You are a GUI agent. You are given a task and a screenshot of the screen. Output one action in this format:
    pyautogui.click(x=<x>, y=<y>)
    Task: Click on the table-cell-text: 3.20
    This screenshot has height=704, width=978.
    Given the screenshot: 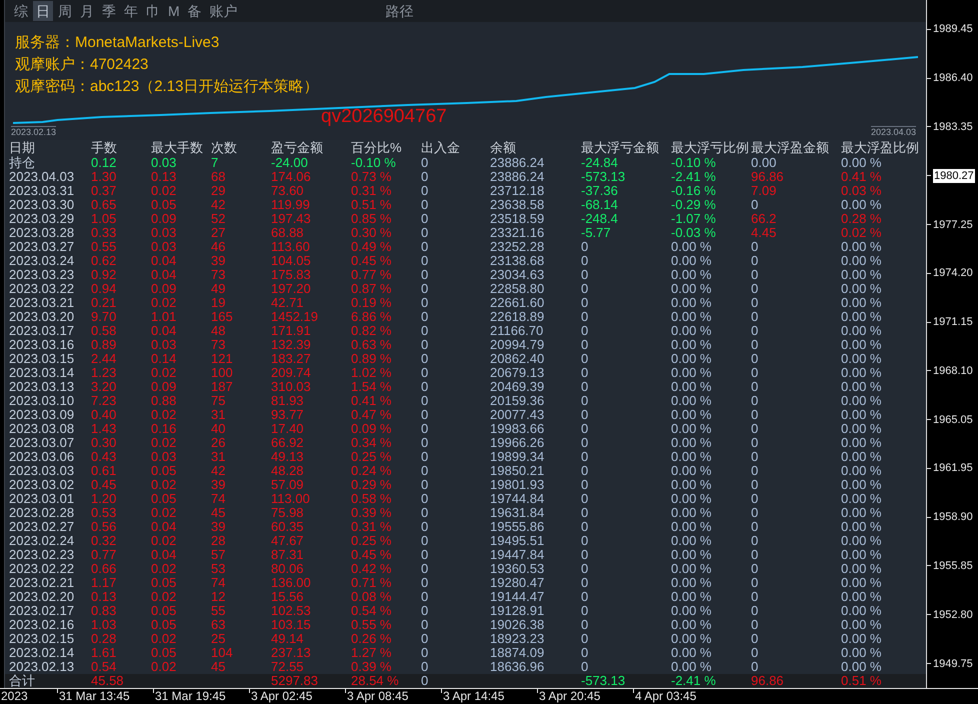 What is the action you would take?
    pyautogui.click(x=104, y=387)
    